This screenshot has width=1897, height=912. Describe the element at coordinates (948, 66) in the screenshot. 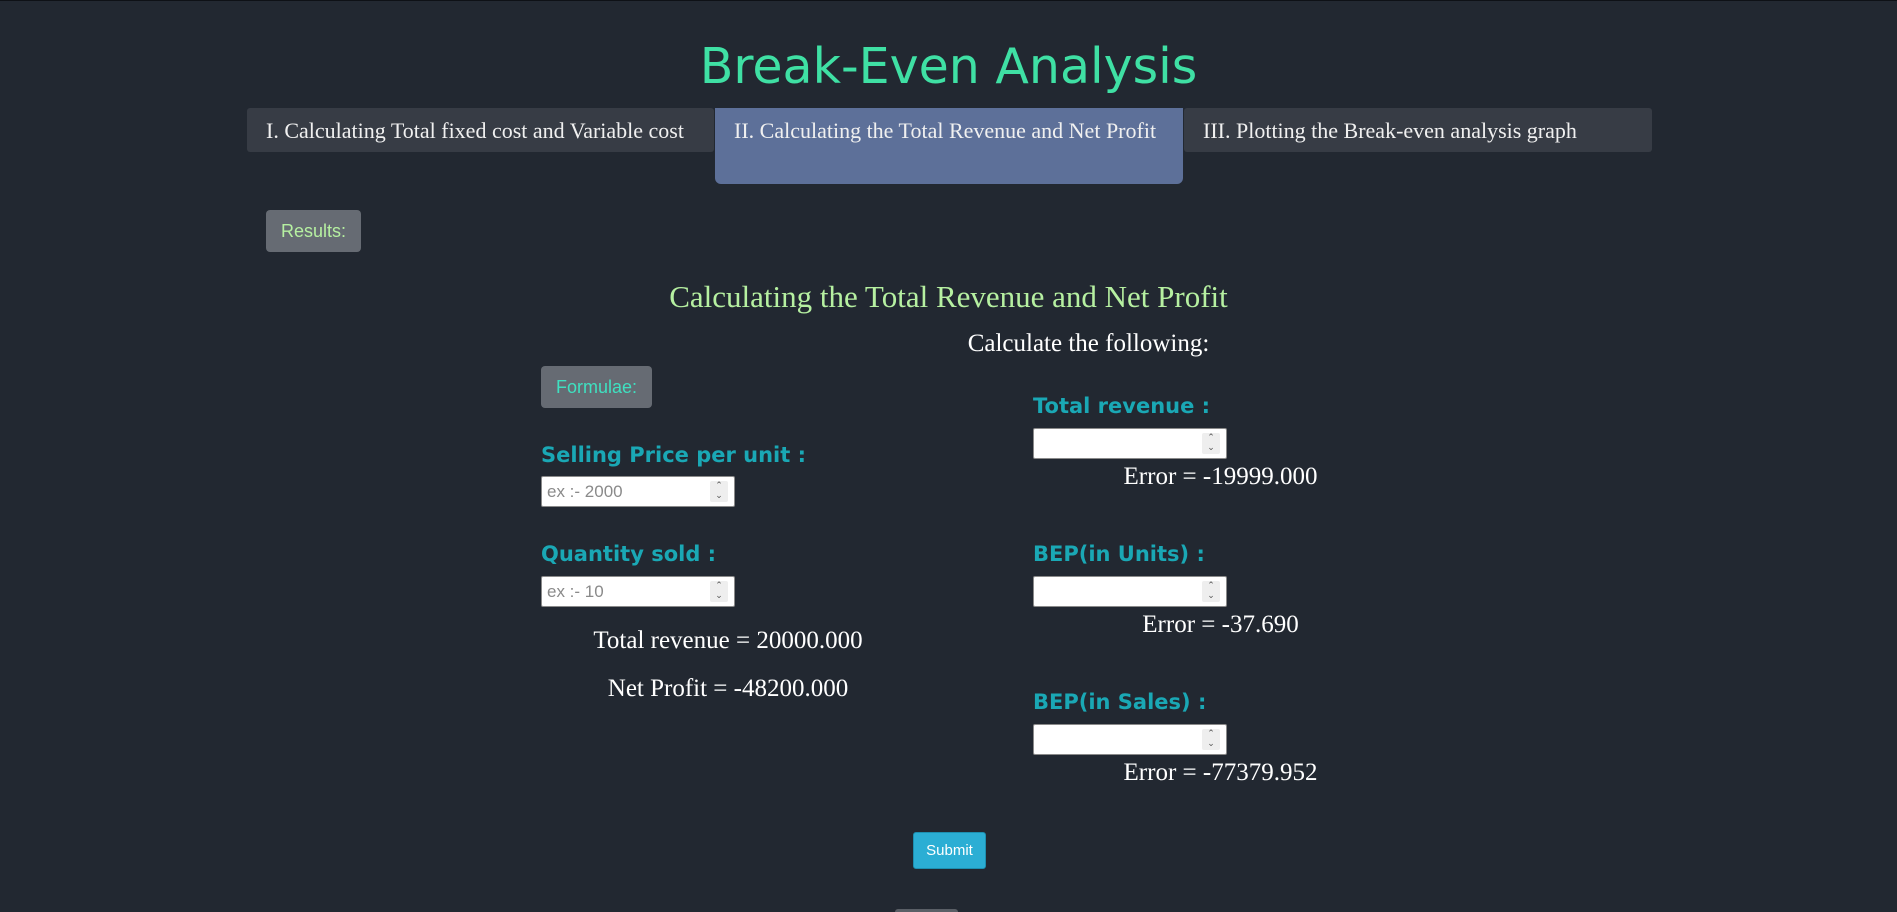

I see `page-title: Break-Even Analysis` at that location.